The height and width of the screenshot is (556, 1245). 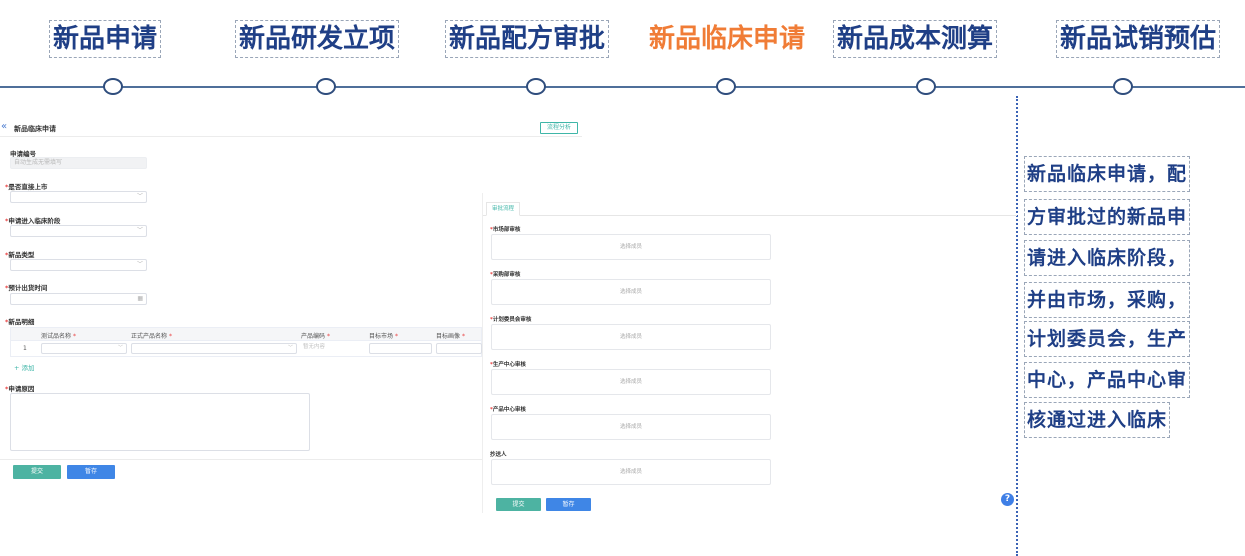 What do you see at coordinates (84, 348) in the screenshot?
I see `test-name-select: ﹀` at bounding box center [84, 348].